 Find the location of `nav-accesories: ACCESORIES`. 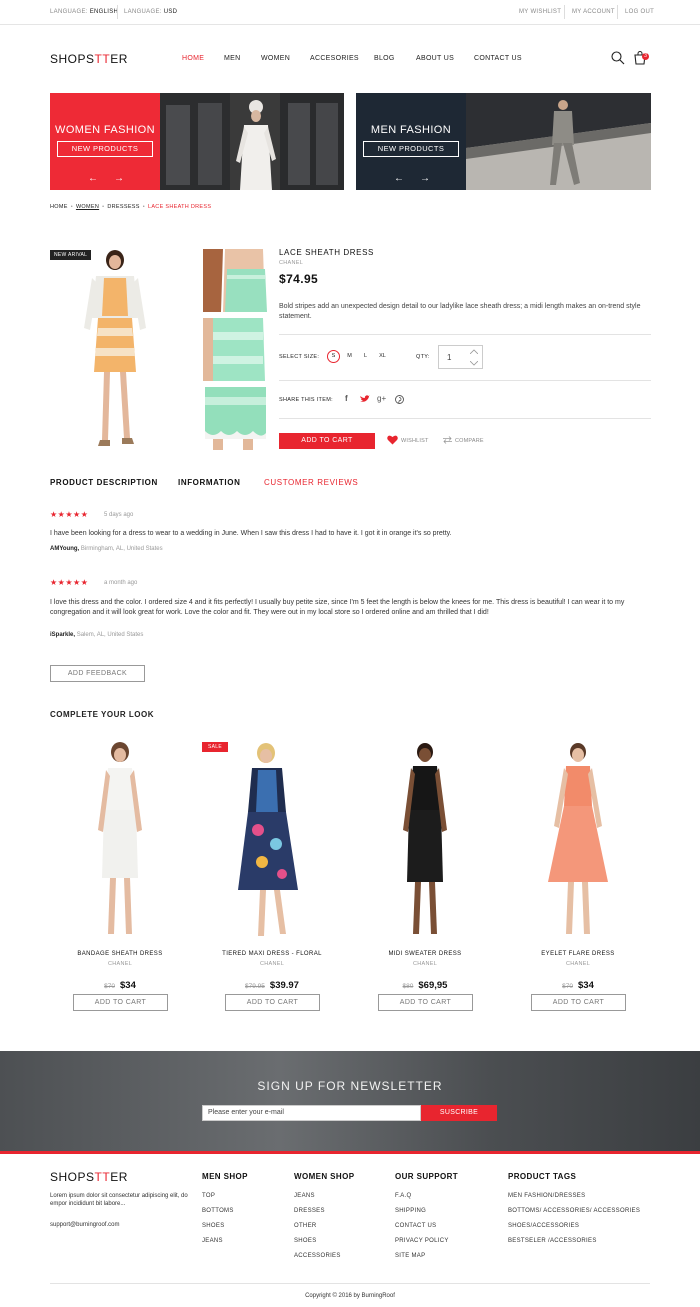

nav-accesories: ACCESORIES is located at coordinates (334, 58).